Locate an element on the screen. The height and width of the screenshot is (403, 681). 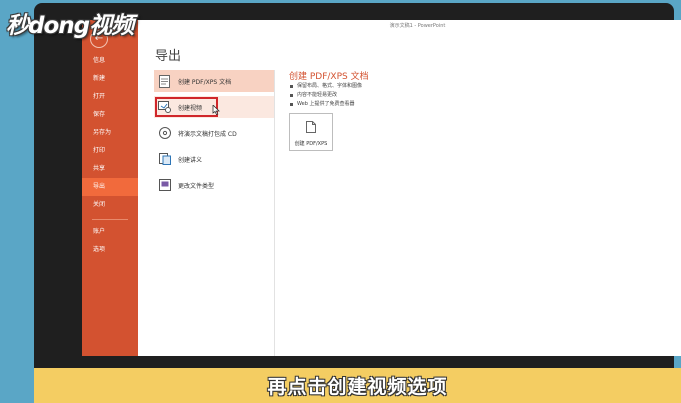
nav-item-open: 打开 is located at coordinates (110, 97).